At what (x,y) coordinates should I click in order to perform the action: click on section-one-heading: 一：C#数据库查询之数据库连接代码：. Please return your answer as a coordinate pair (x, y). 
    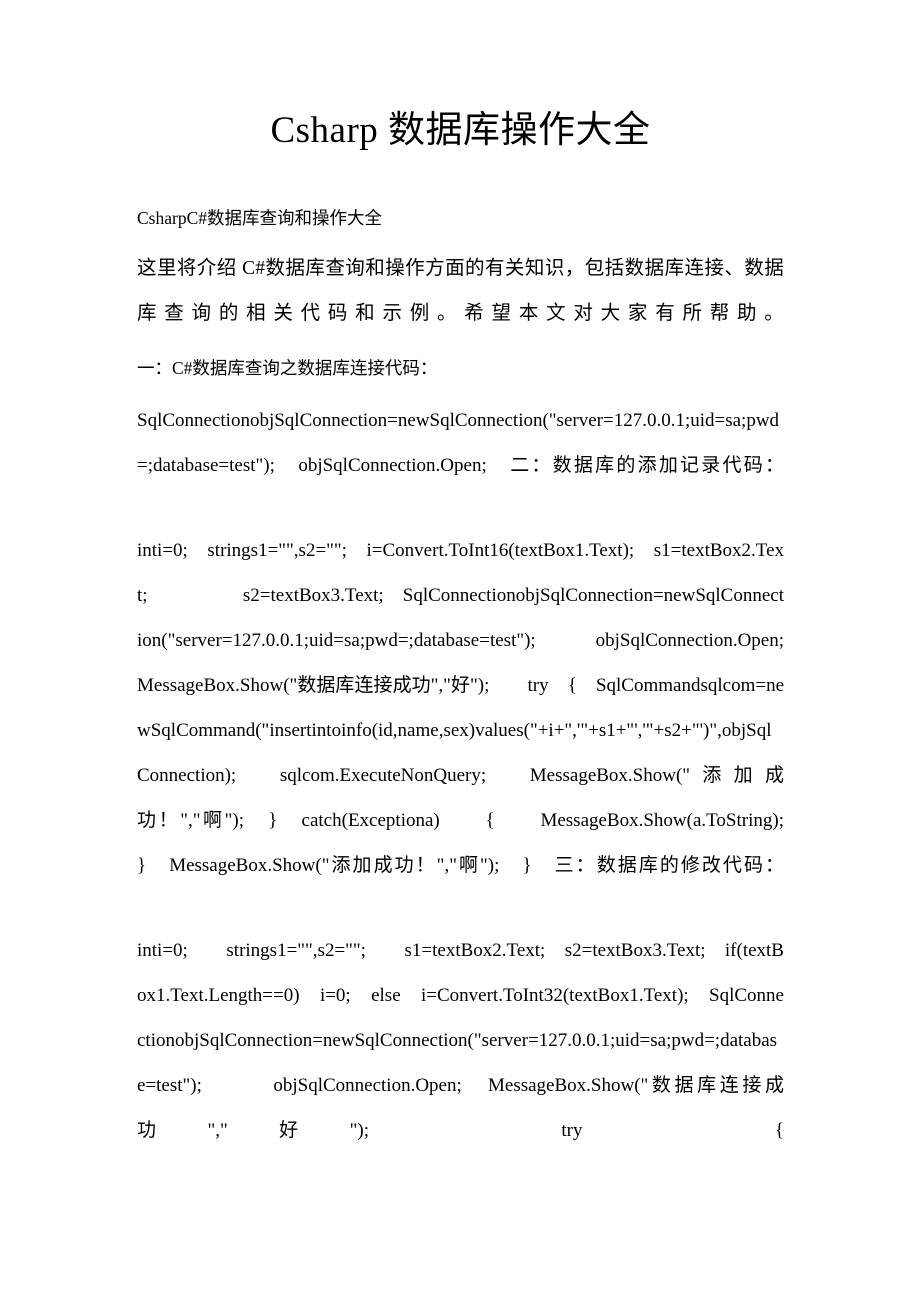
    Looking at the image, I should click on (287, 368).